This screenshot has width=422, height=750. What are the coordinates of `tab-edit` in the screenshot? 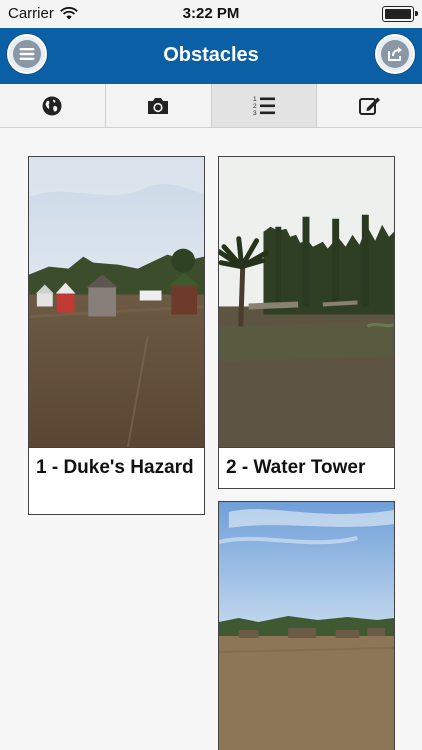 It's located at (369, 105).